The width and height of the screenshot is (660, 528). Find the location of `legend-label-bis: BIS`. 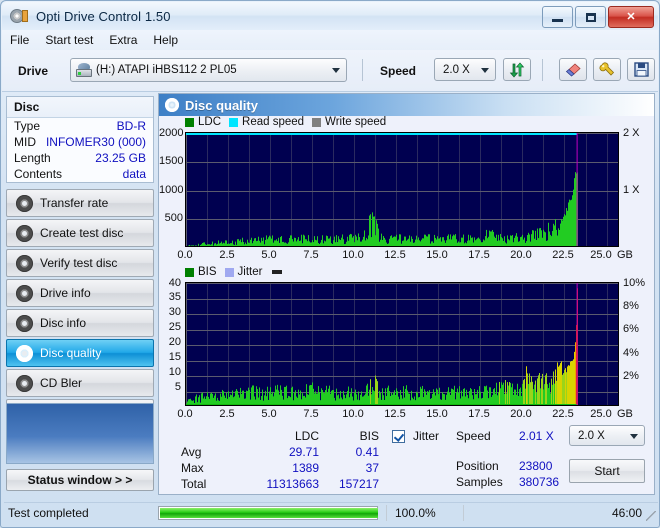

legend-label-bis: BIS is located at coordinates (207, 272).